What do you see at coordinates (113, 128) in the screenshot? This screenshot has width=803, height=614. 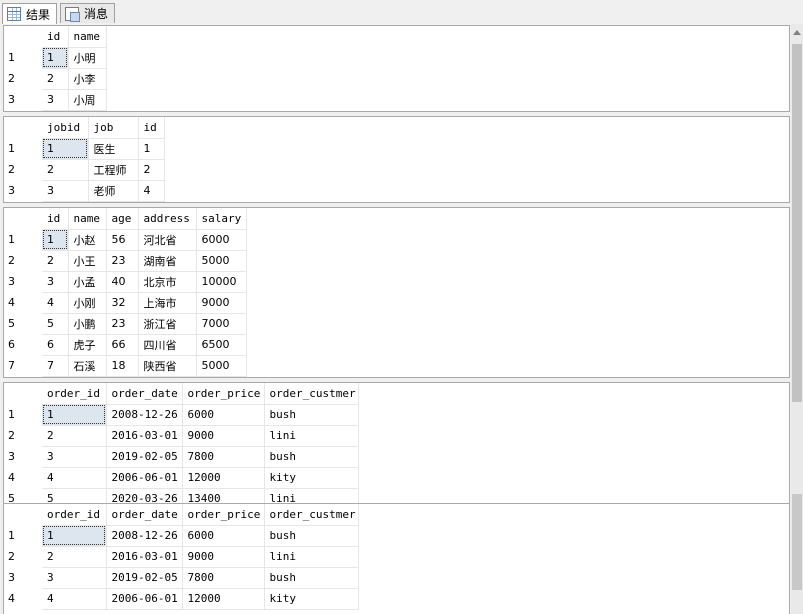 I see `column-header: job` at bounding box center [113, 128].